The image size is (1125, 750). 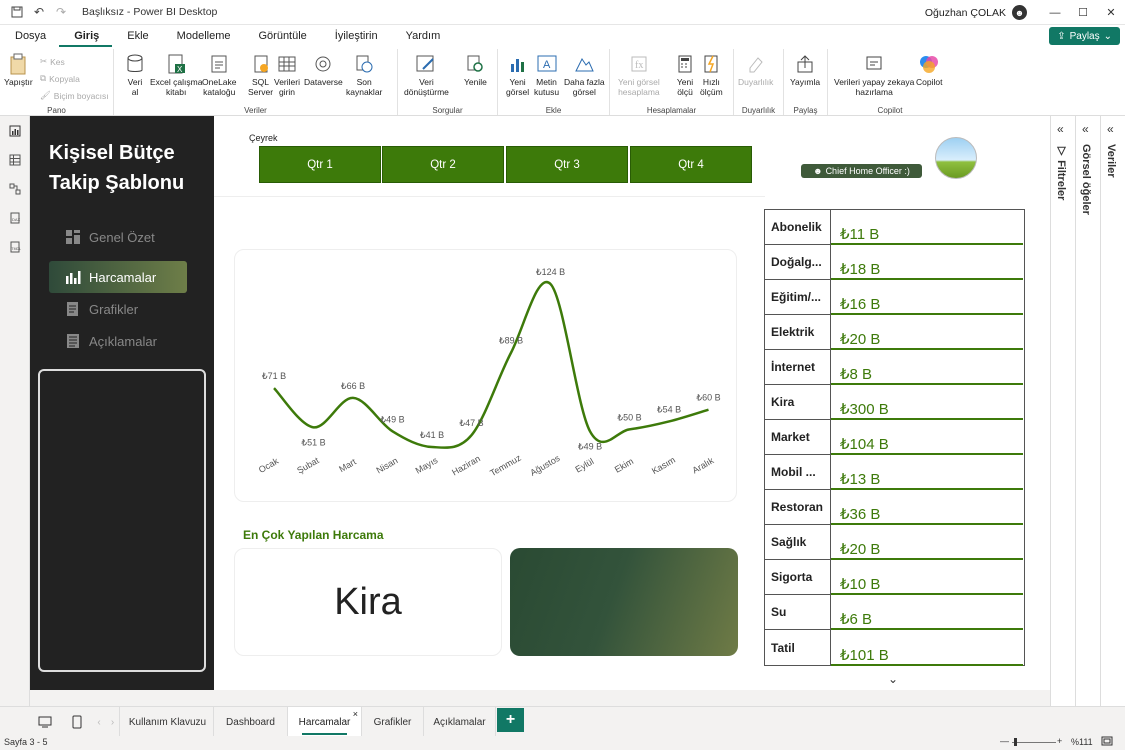 I want to click on text-box-button: A Metin kutusu, so click(x=546, y=75).